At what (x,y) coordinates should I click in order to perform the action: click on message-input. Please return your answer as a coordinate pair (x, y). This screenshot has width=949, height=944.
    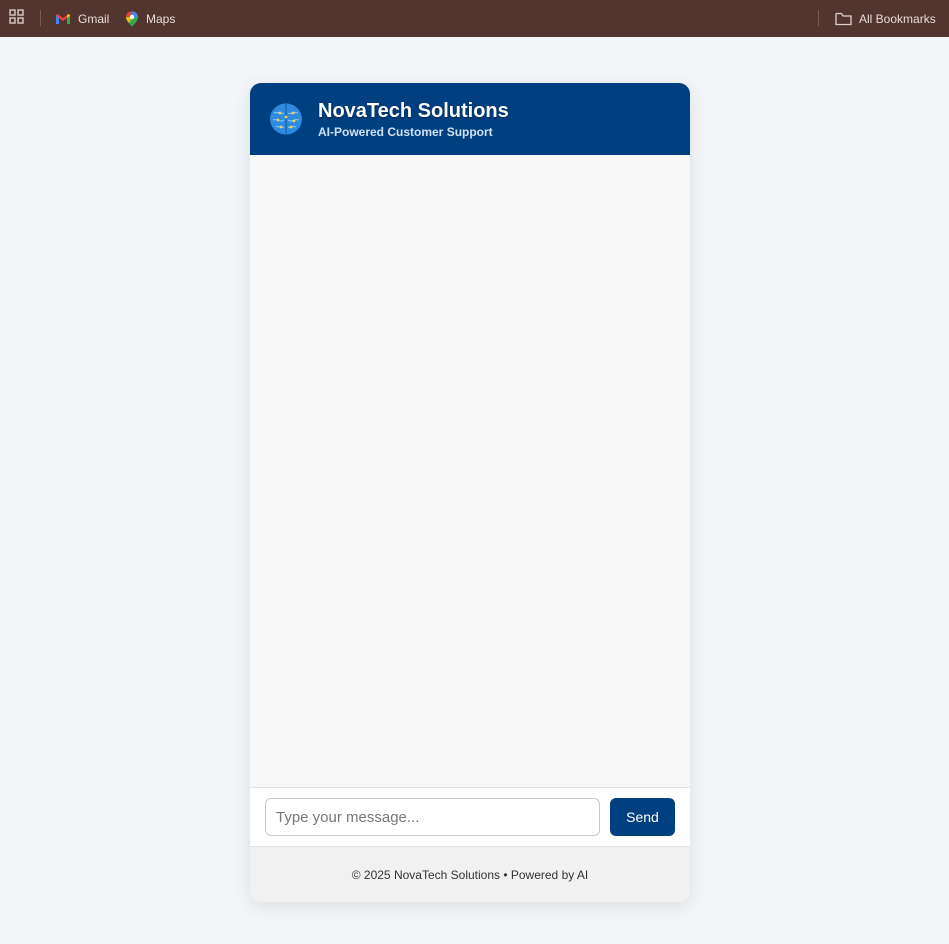
    Looking at the image, I should click on (432, 817).